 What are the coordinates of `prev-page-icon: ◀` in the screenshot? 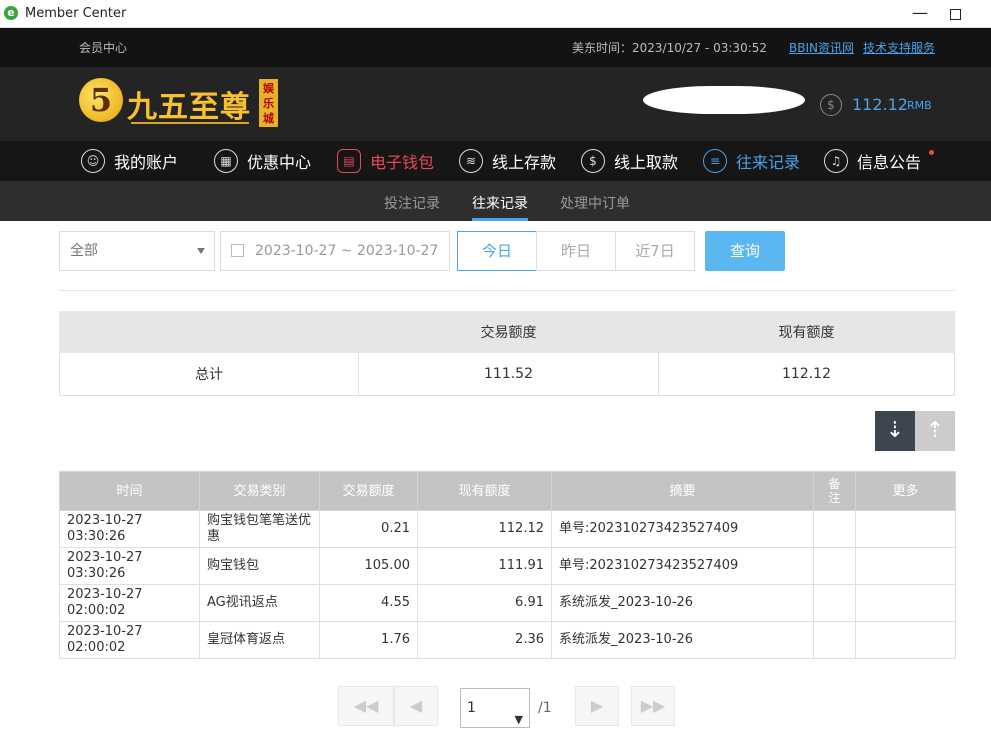 It's located at (416, 706).